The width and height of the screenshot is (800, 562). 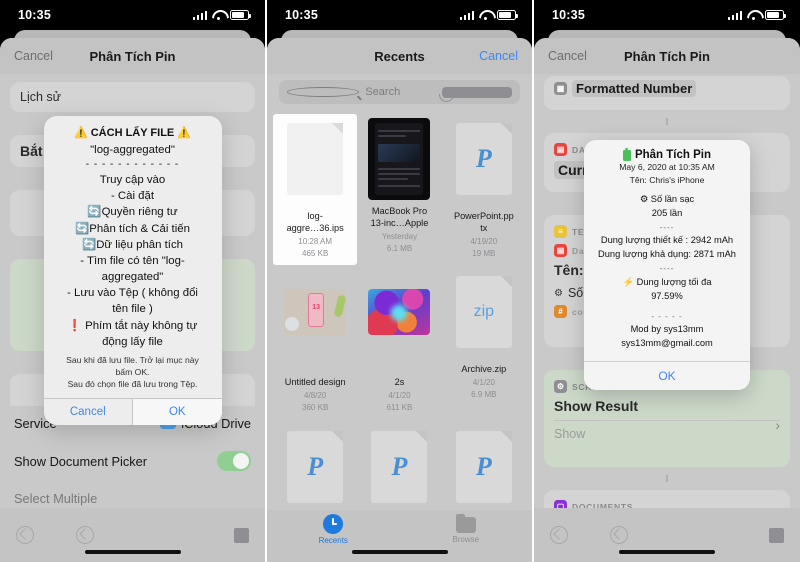 What do you see at coordinates (667, 15) in the screenshot?
I see `status-bar-right: 10:35` at bounding box center [667, 15].